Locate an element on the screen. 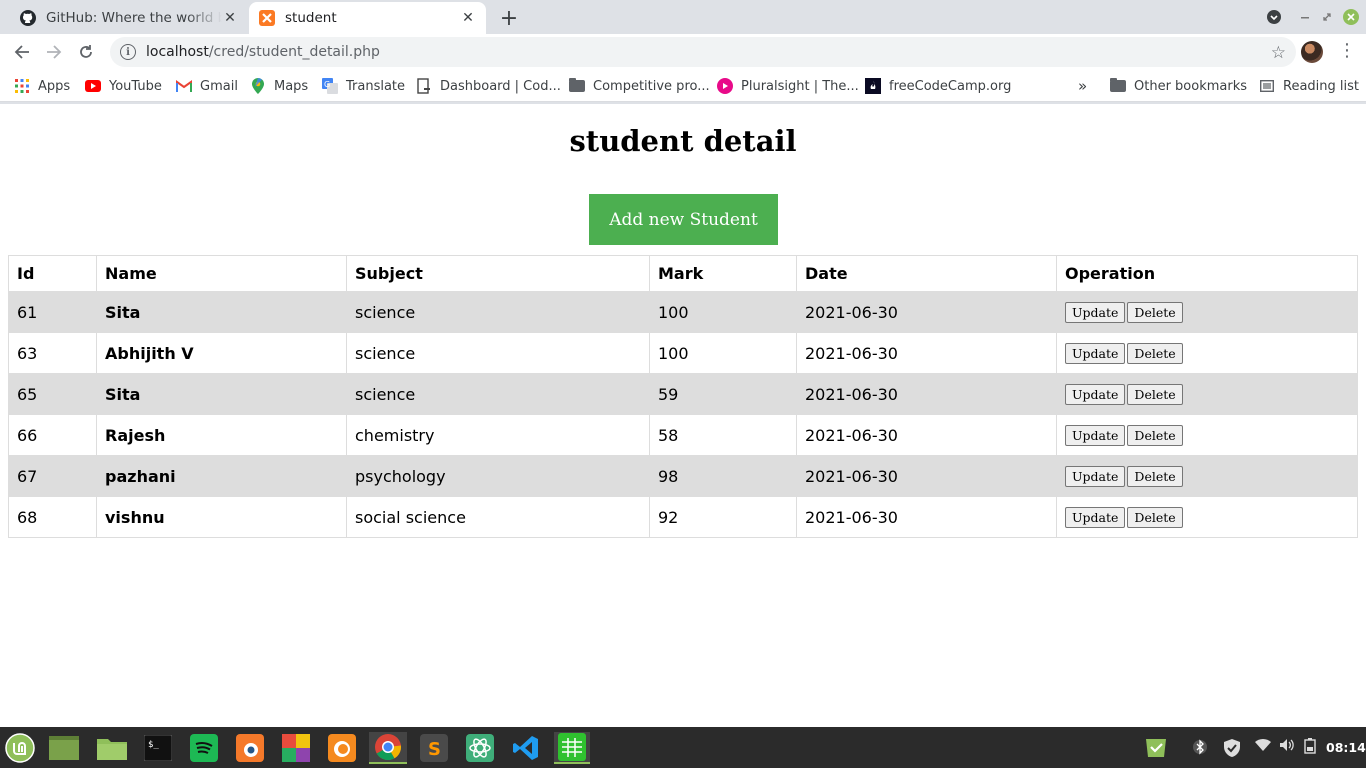 This screenshot has height=768, width=1366. tab-search-icon is located at coordinates (1274, 17).